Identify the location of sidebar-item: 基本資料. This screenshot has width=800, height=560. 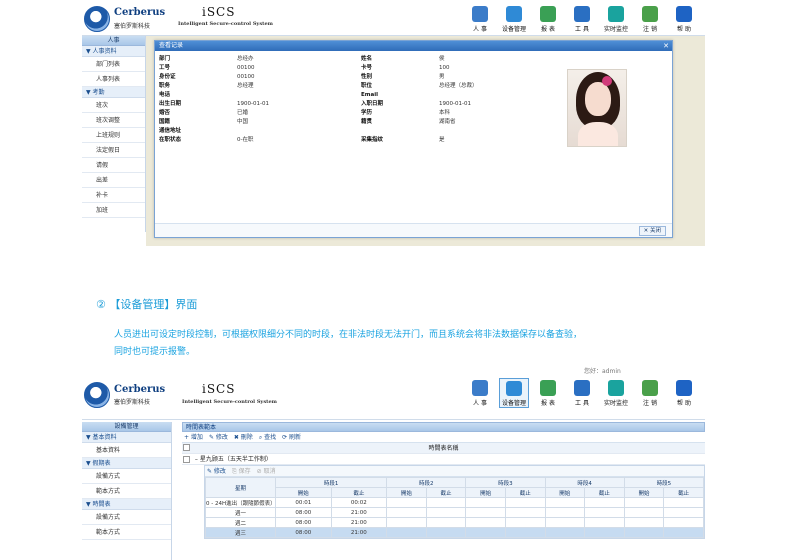
(126, 450).